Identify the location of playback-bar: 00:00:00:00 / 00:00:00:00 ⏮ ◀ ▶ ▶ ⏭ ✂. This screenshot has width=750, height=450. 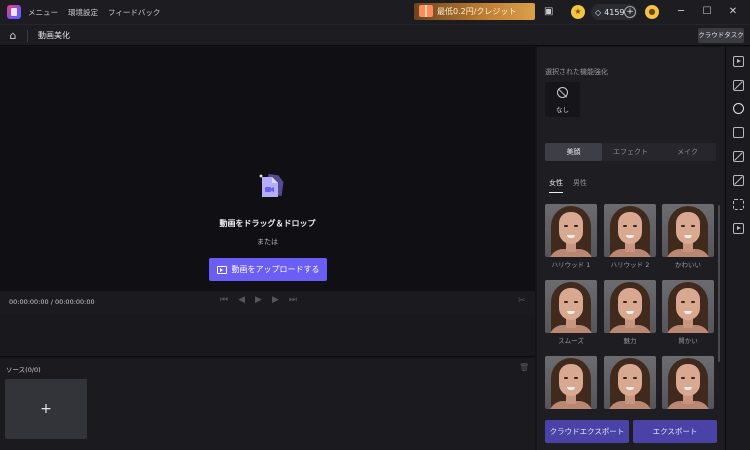
(267, 302).